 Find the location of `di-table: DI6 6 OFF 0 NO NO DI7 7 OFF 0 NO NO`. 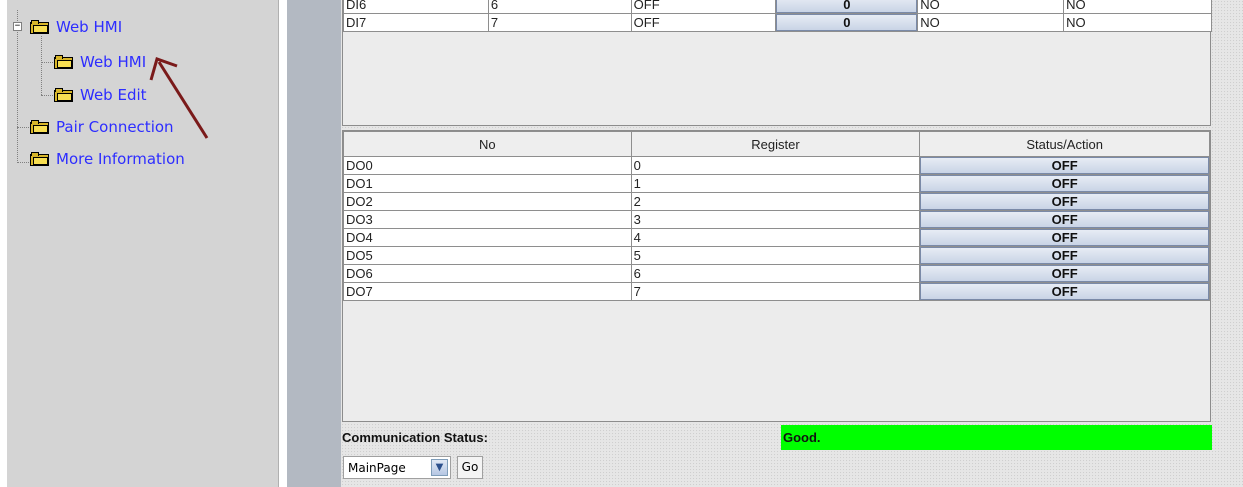

di-table: DI6 6 OFF 0 NO NO DI7 7 OFF 0 NO NO is located at coordinates (777, 16).